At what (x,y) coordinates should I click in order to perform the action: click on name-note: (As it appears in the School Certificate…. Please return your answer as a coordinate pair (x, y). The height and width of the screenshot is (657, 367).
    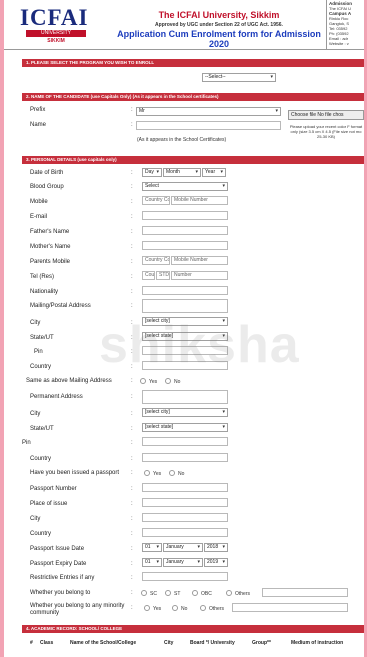
    Looking at the image, I should click on (182, 140).